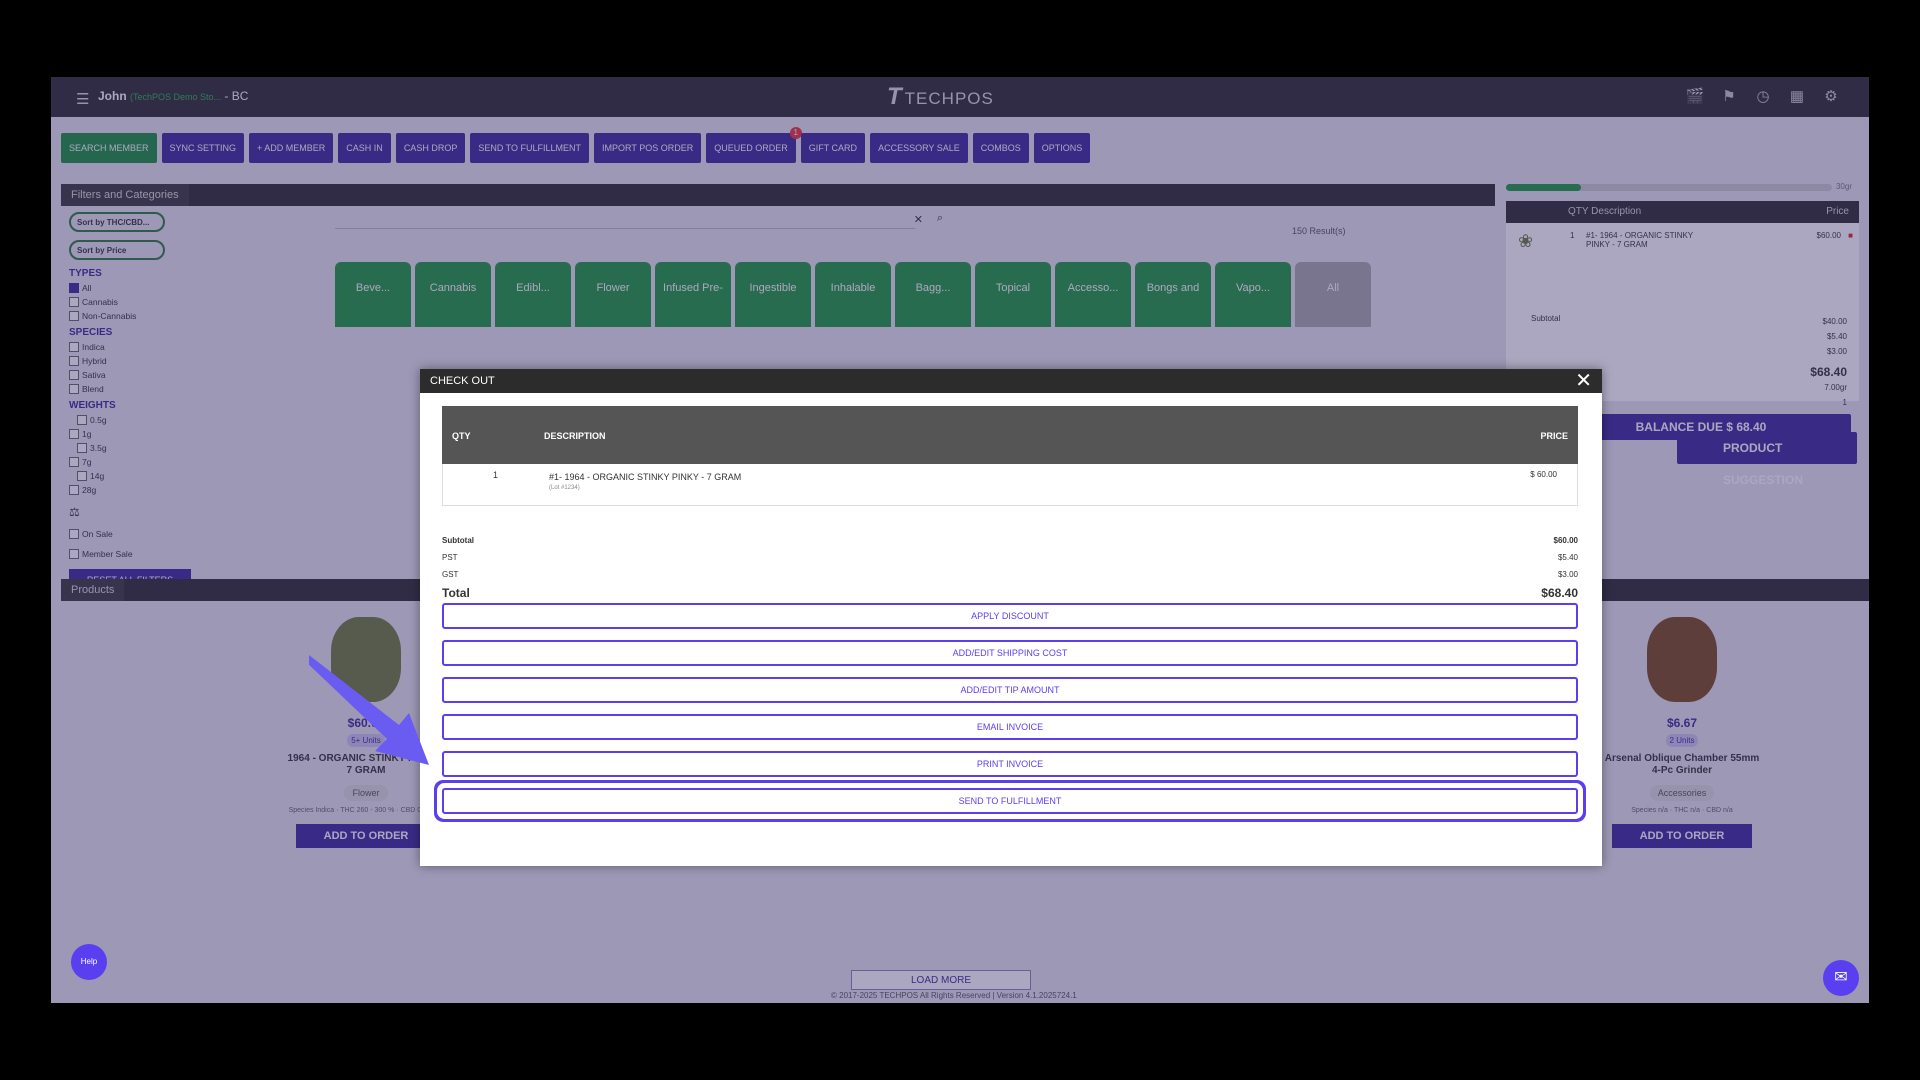 This screenshot has height=1080, width=1920. Describe the element at coordinates (1010, 764) in the screenshot. I see `print-invoice-button: PRINT INVOICE` at that location.